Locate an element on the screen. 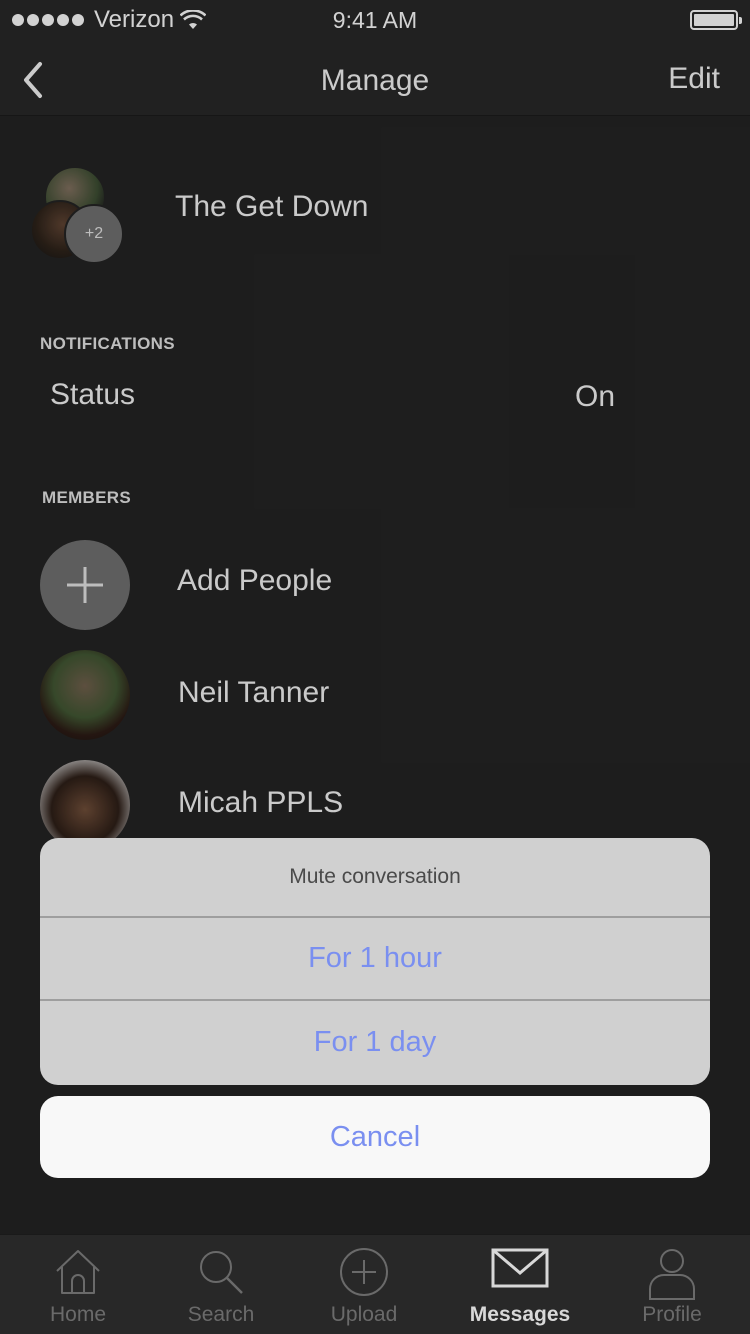 Image resolution: width=750 pixels, height=1334 pixels. envelope-icon is located at coordinates (520, 1268).